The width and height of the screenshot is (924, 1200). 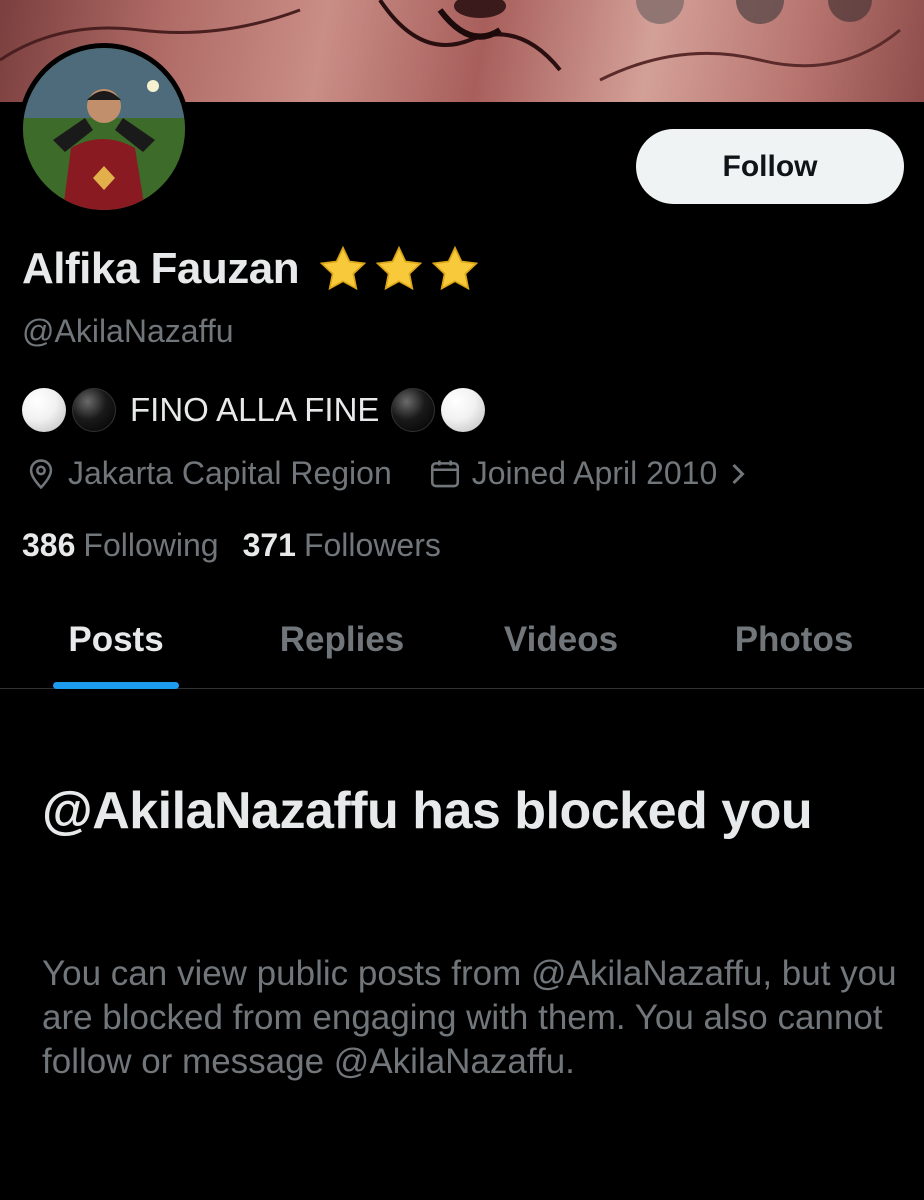 What do you see at coordinates (116, 640) in the screenshot?
I see `tab-posts: Posts` at bounding box center [116, 640].